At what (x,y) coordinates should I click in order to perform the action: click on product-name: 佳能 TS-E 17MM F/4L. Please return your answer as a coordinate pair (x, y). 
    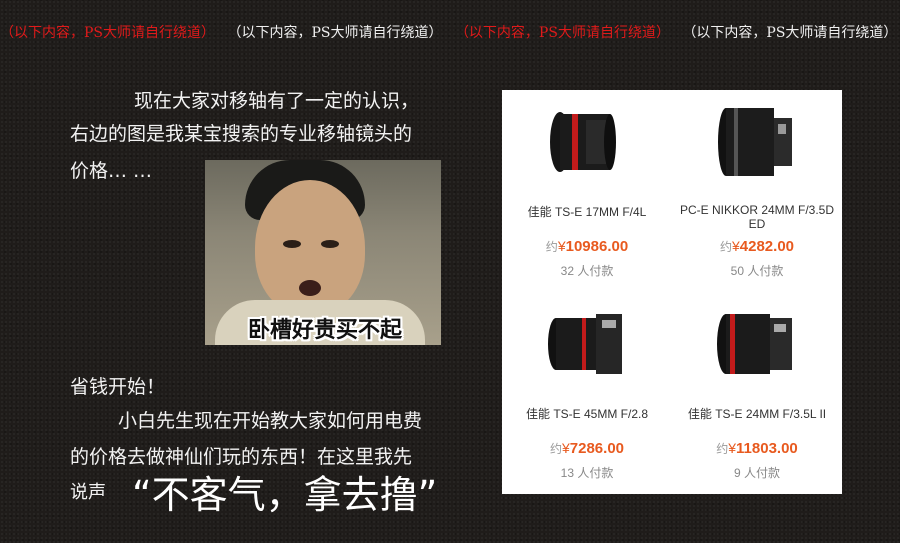
    Looking at the image, I should click on (587, 211).